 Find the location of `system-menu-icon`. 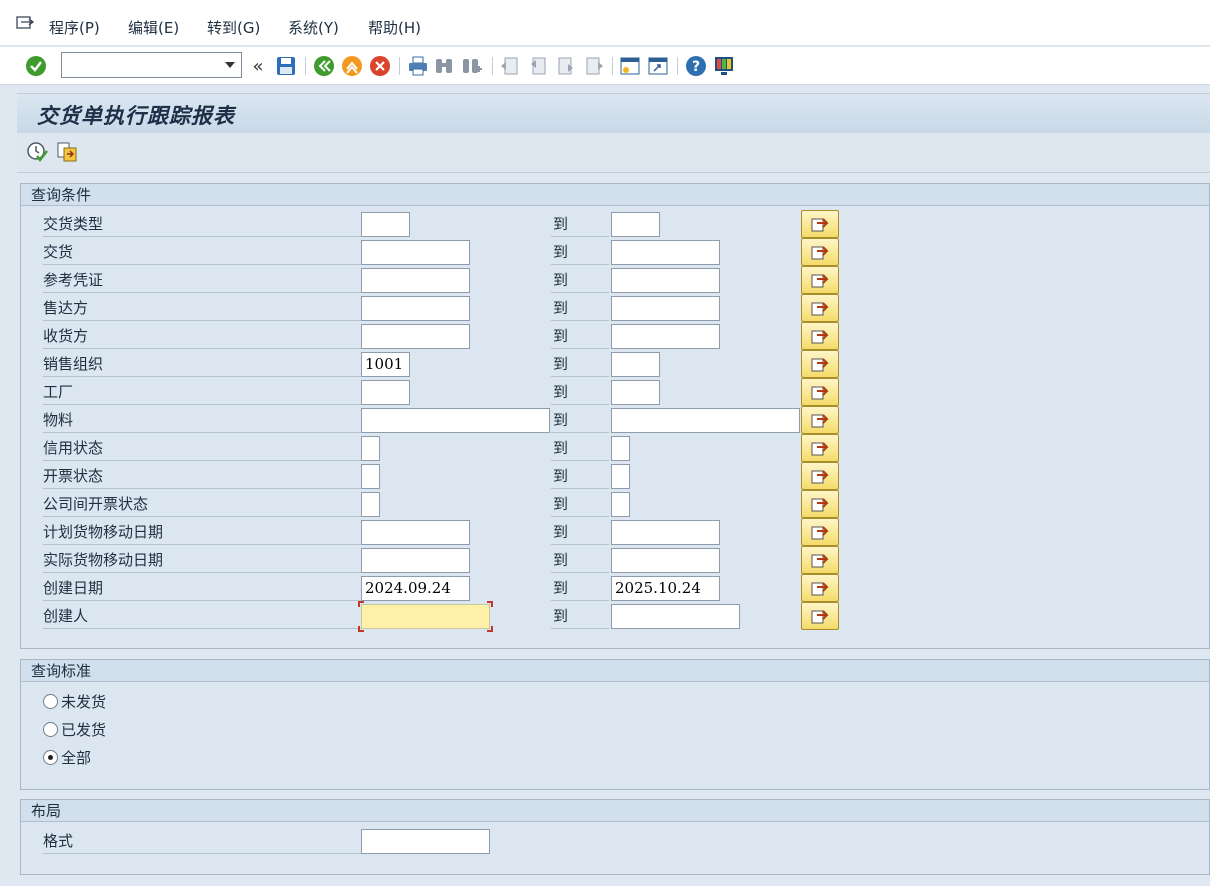

system-menu-icon is located at coordinates (25, 23).